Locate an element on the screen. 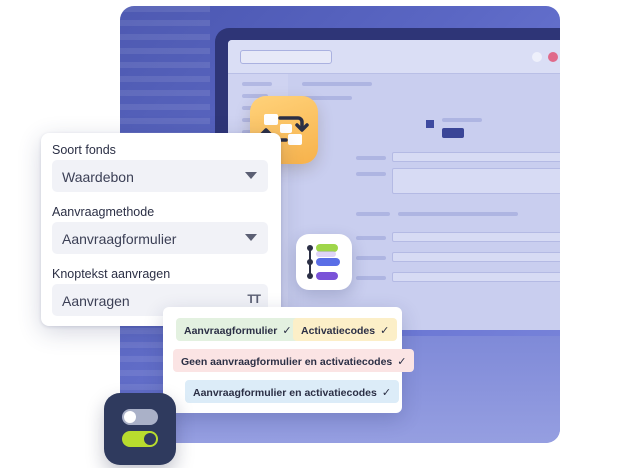 The image size is (625, 468). aanvraagmethode-value: Aanvraagformulier is located at coordinates (119, 239).